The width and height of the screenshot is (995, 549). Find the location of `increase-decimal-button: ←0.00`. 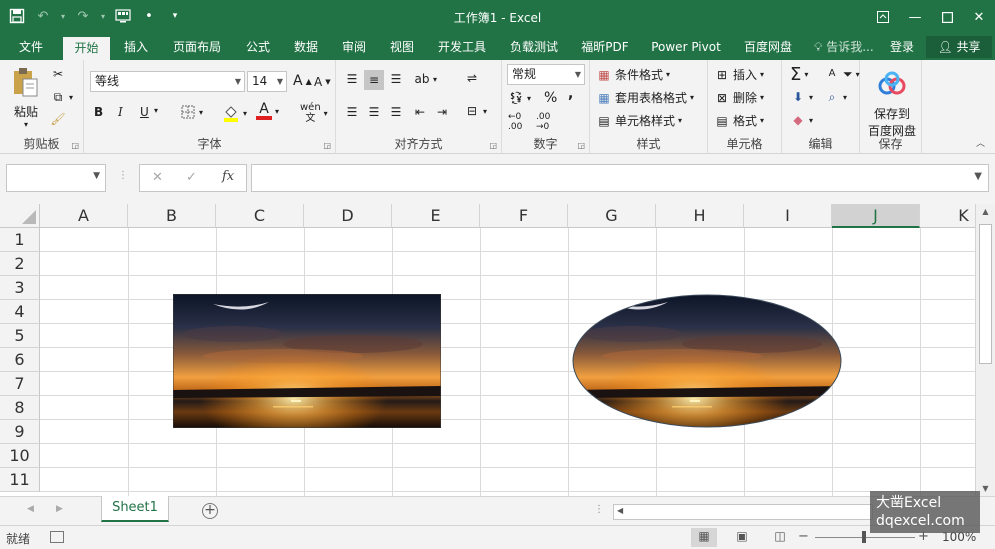

increase-decimal-button: ←0.00 is located at coordinates (515, 122).